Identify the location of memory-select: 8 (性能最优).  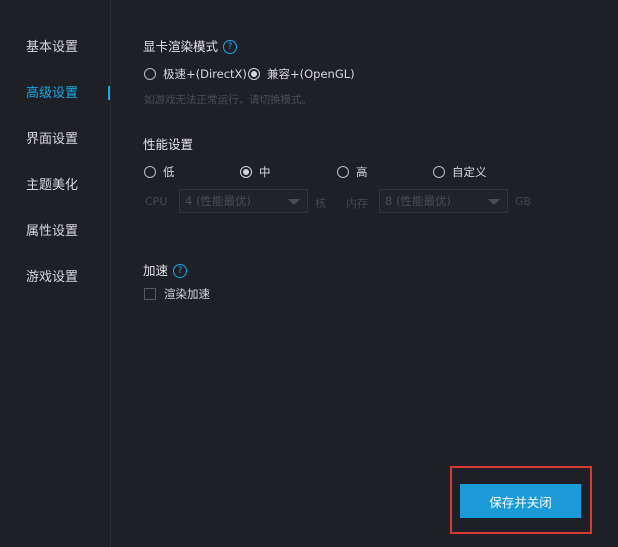
(443, 201).